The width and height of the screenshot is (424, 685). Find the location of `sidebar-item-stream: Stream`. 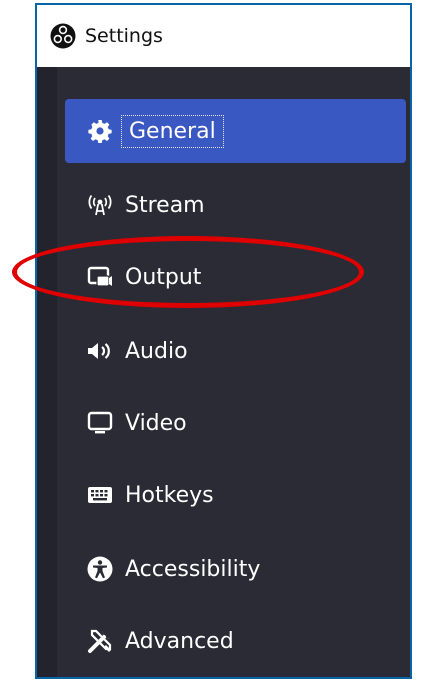

sidebar-item-stream: Stream is located at coordinates (235, 205).